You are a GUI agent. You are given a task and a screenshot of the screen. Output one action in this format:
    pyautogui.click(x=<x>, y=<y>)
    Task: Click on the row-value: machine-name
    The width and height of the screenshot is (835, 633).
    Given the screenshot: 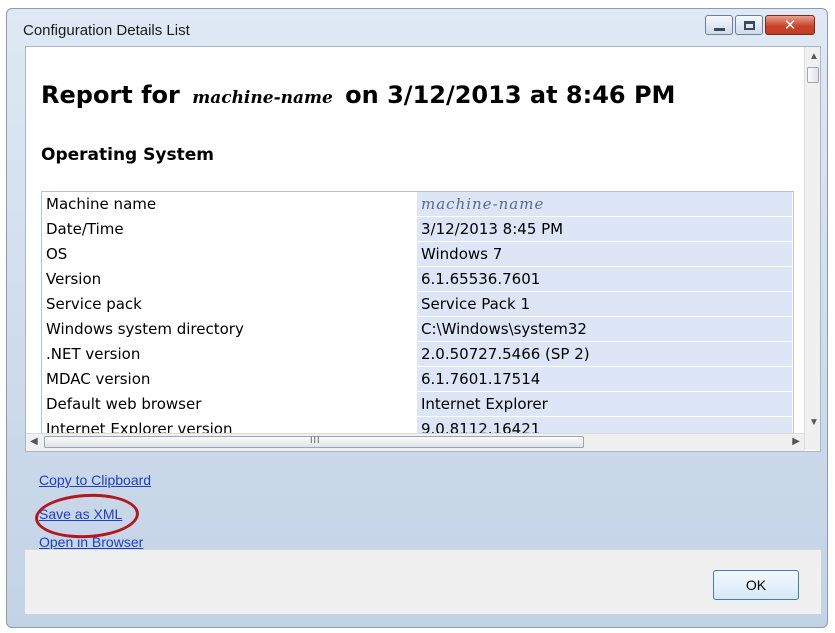 What is the action you would take?
    pyautogui.click(x=604, y=204)
    